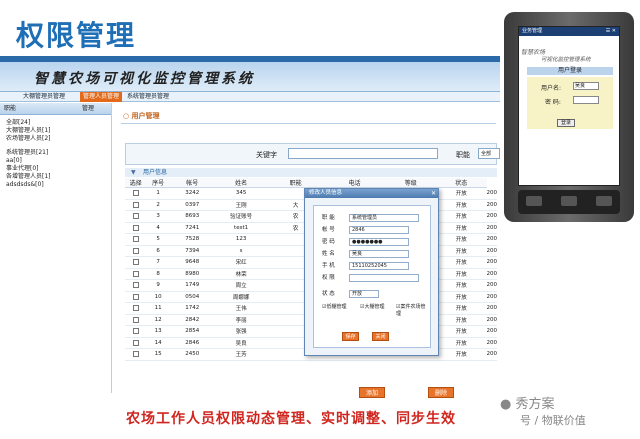 The width and height of the screenshot is (640, 439). I want to click on keyword-input, so click(363, 153).